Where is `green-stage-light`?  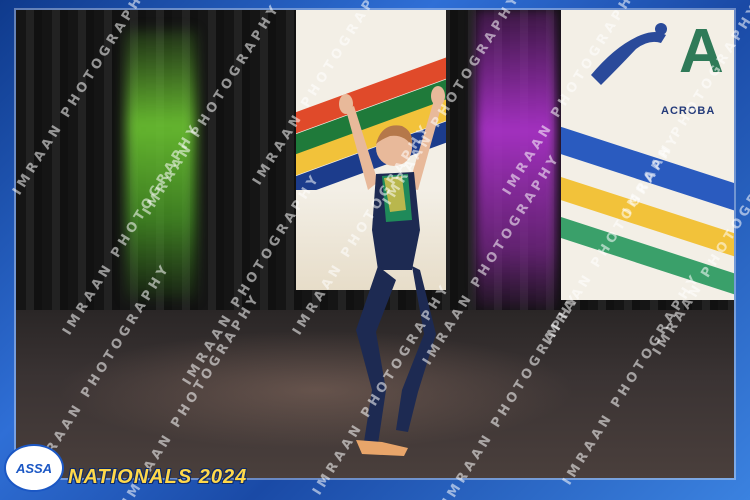 green-stage-light is located at coordinates (161, 165).